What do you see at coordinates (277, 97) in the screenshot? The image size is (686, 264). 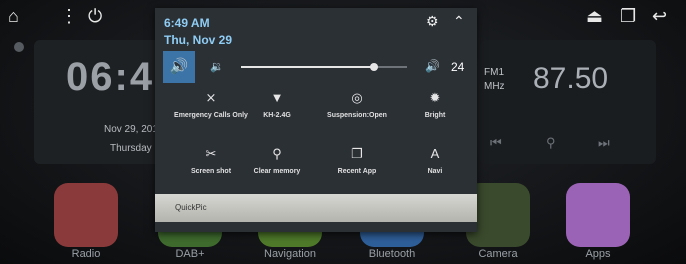 I see `wifi-icon: ▼` at bounding box center [277, 97].